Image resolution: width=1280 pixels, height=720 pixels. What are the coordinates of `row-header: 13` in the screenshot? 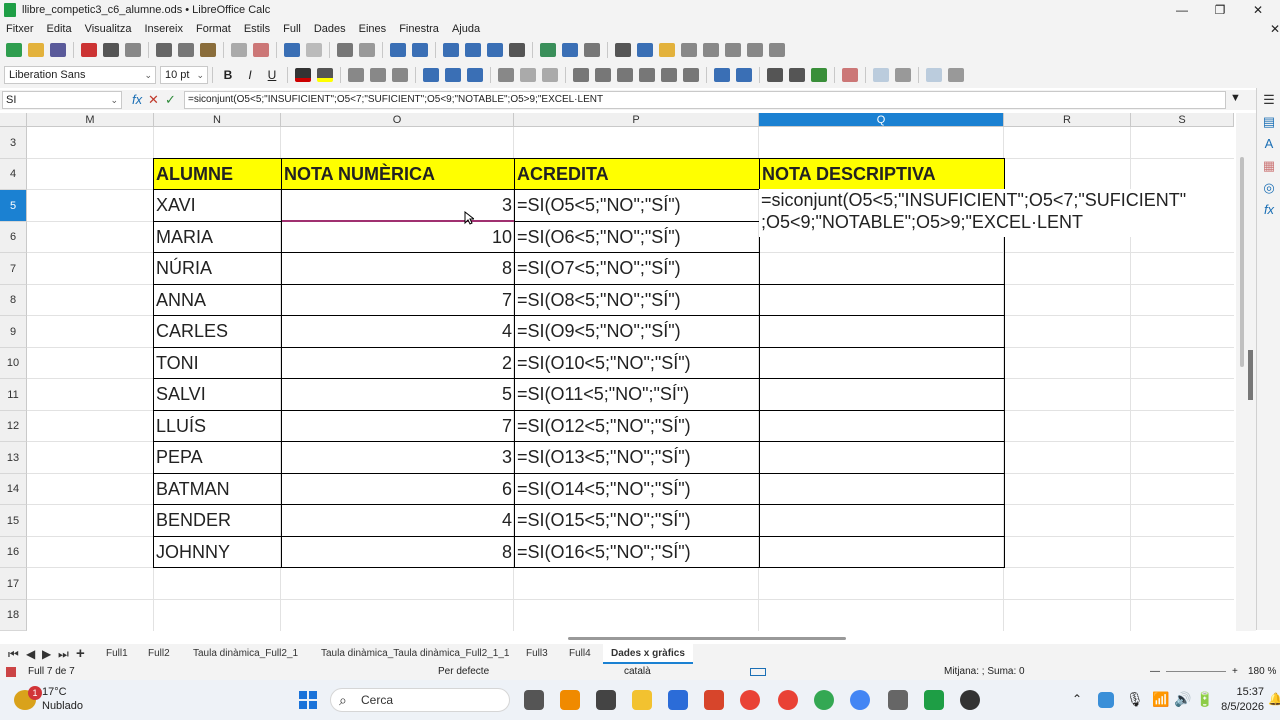 It's located at (13, 458).